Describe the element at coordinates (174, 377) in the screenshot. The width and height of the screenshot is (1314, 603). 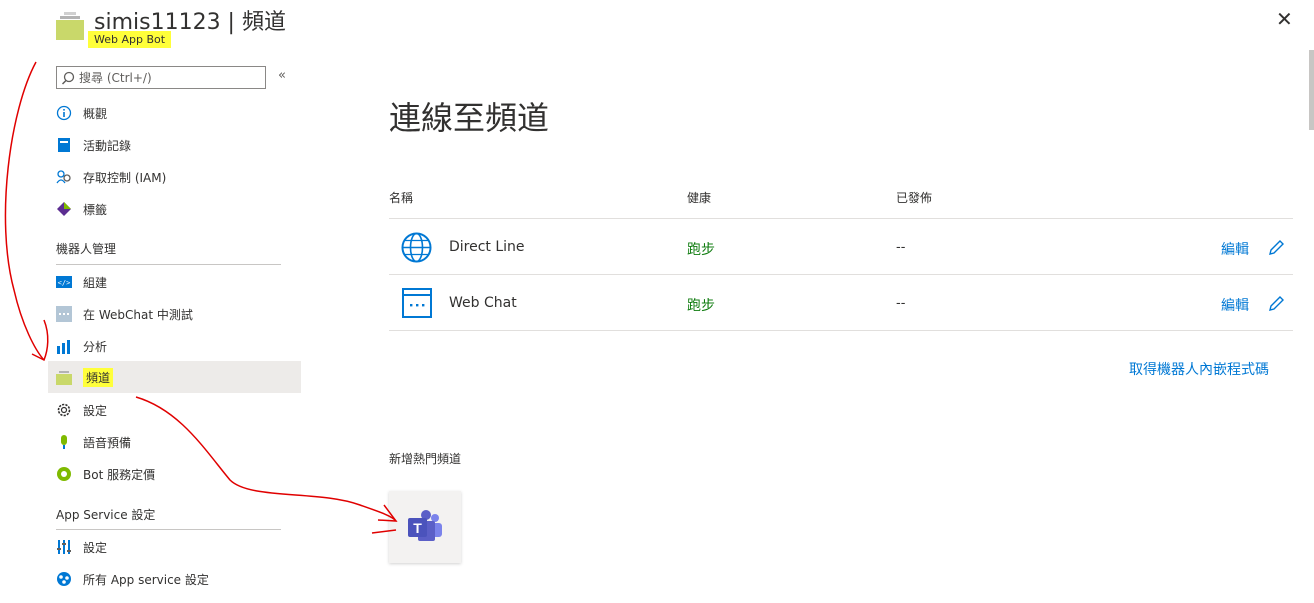
I see `sidebar-item-channels: 頻道` at that location.